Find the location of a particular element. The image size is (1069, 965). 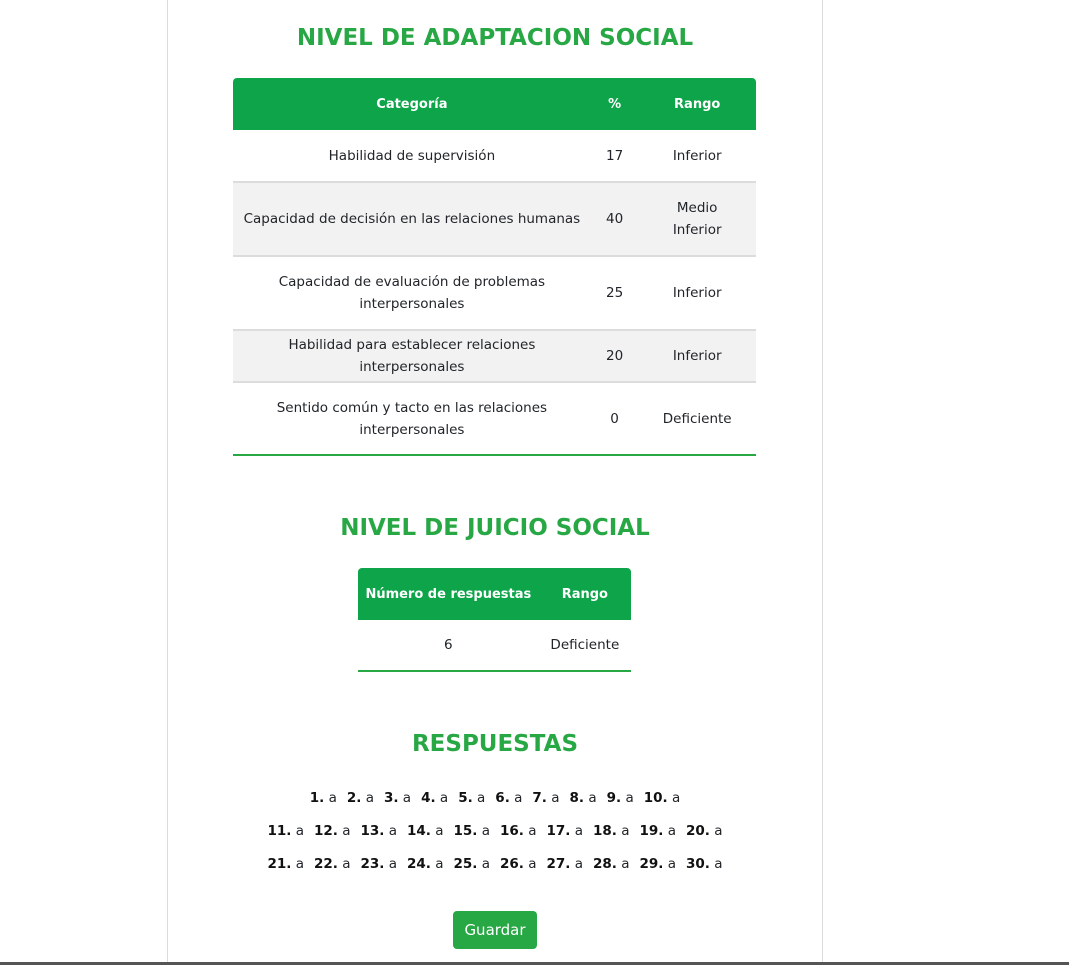

answer-item: 22. a is located at coordinates (332, 864).